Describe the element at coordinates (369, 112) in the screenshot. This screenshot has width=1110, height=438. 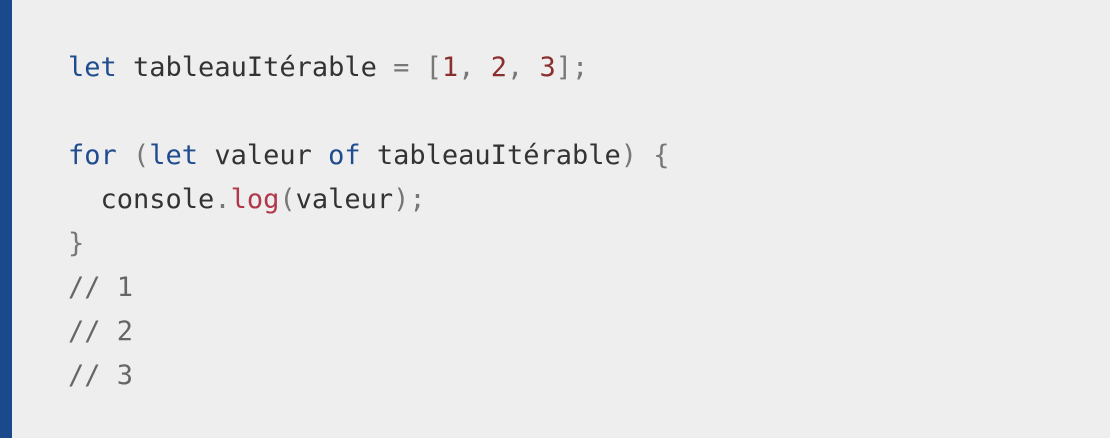
I see `code-line-2-blank` at that location.